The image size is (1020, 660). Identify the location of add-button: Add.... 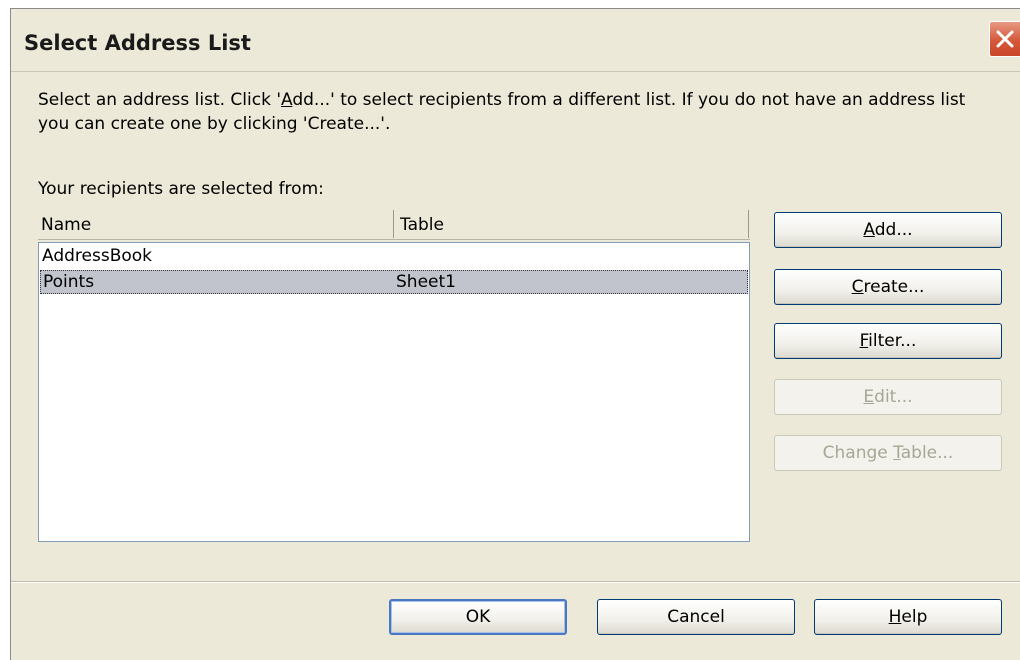
(888, 230).